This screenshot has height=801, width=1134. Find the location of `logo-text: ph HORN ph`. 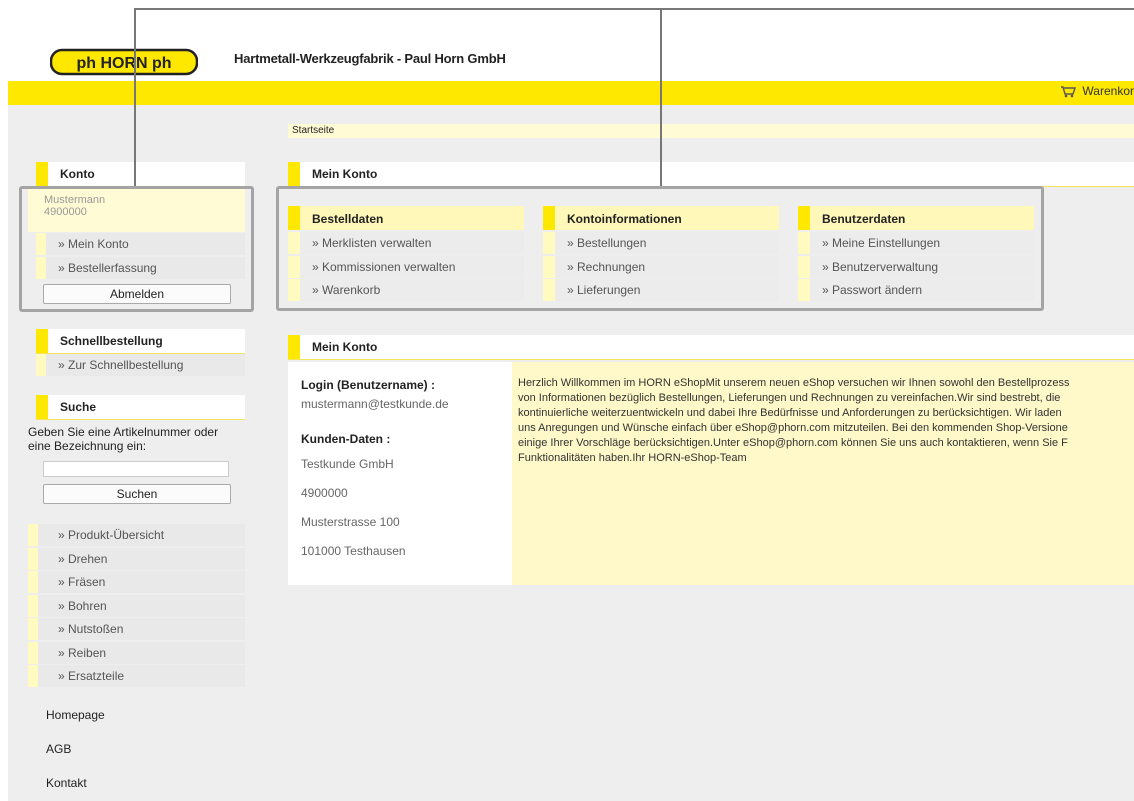

logo-text: ph HORN ph is located at coordinates (123, 63).